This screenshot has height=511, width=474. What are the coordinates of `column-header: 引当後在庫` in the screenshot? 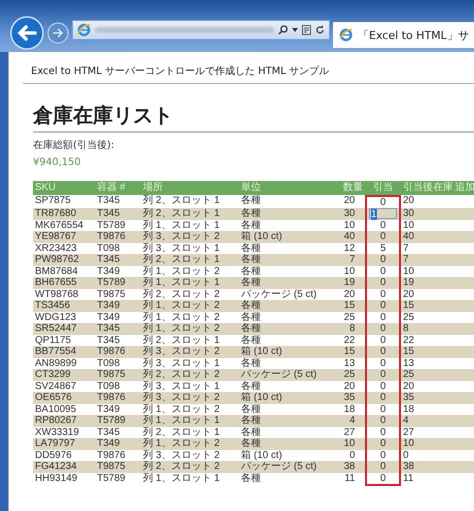 It's located at (427, 187).